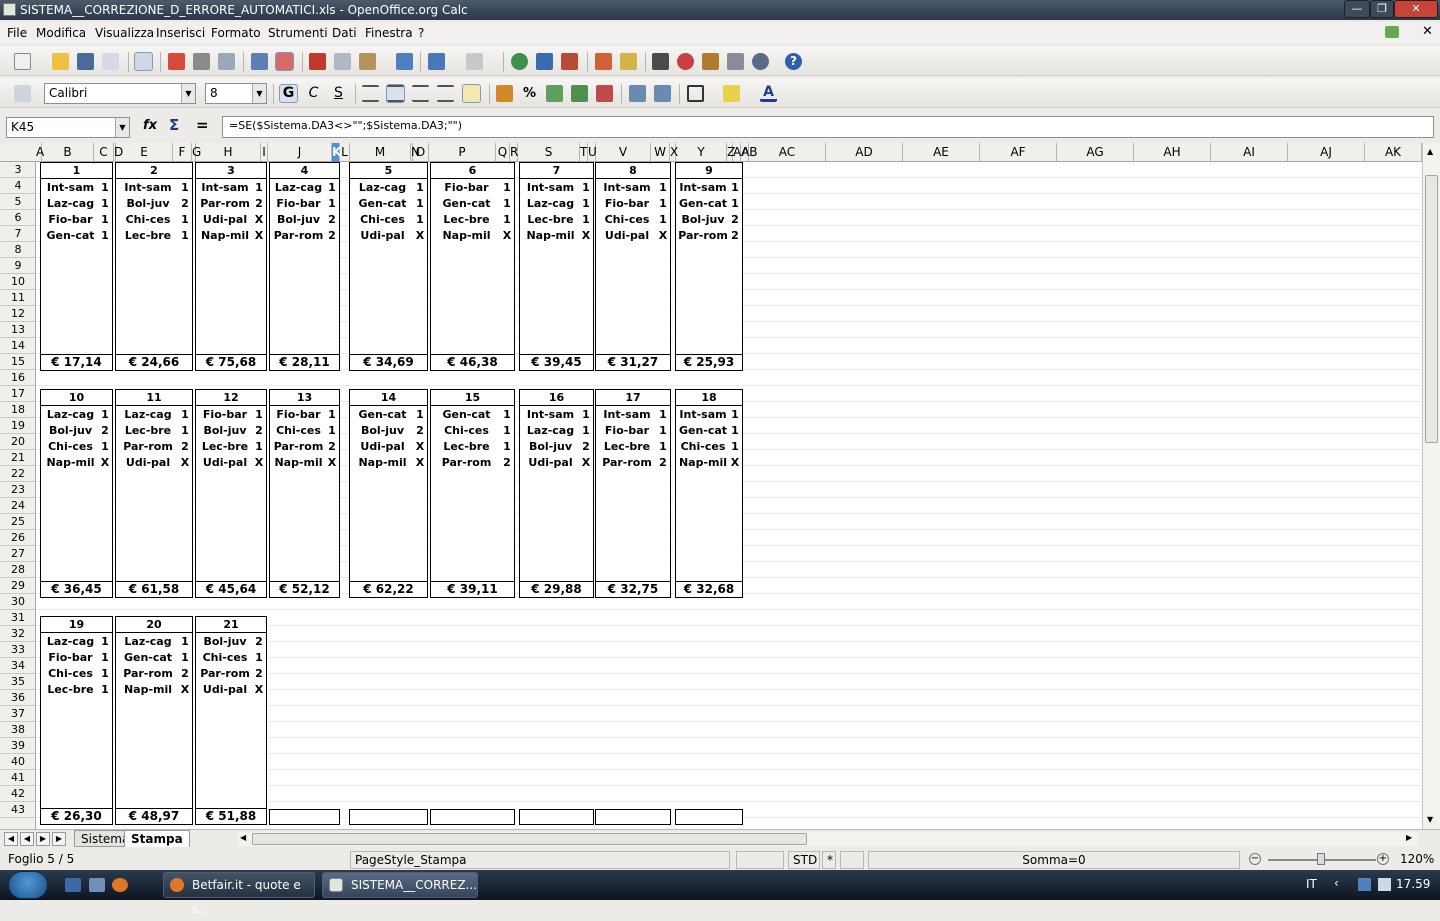 The image size is (1440, 921). Describe the element at coordinates (1095, 152) in the screenshot. I see `column-header: AG` at that location.